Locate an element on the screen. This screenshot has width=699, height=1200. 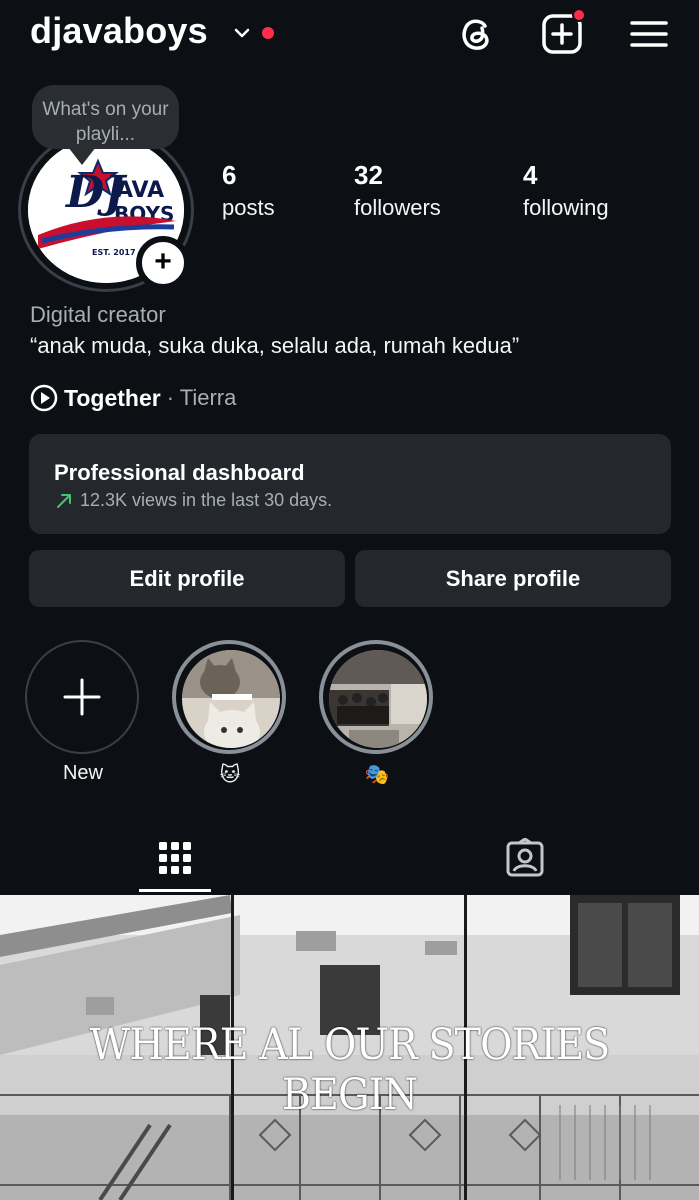
stat-number: 6 is located at coordinates (229, 175).